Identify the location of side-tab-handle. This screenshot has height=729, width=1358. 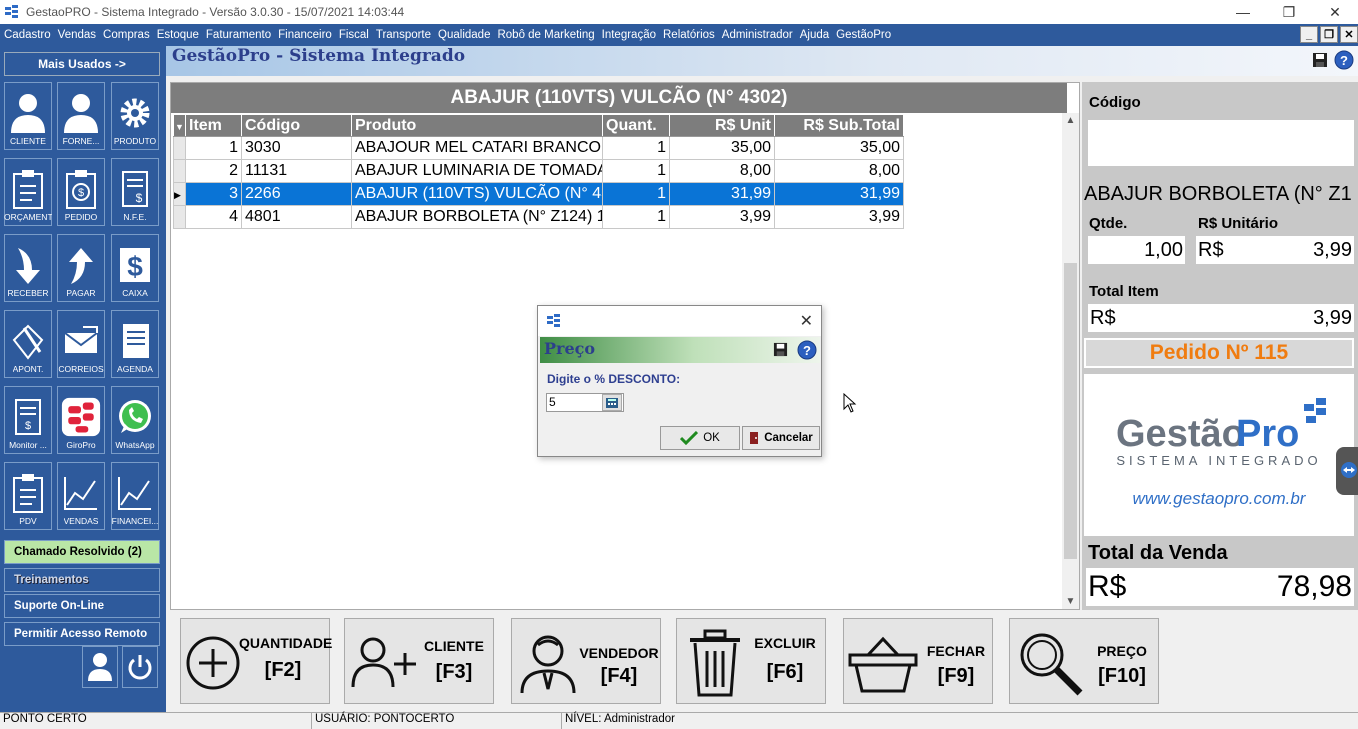
(1347, 471).